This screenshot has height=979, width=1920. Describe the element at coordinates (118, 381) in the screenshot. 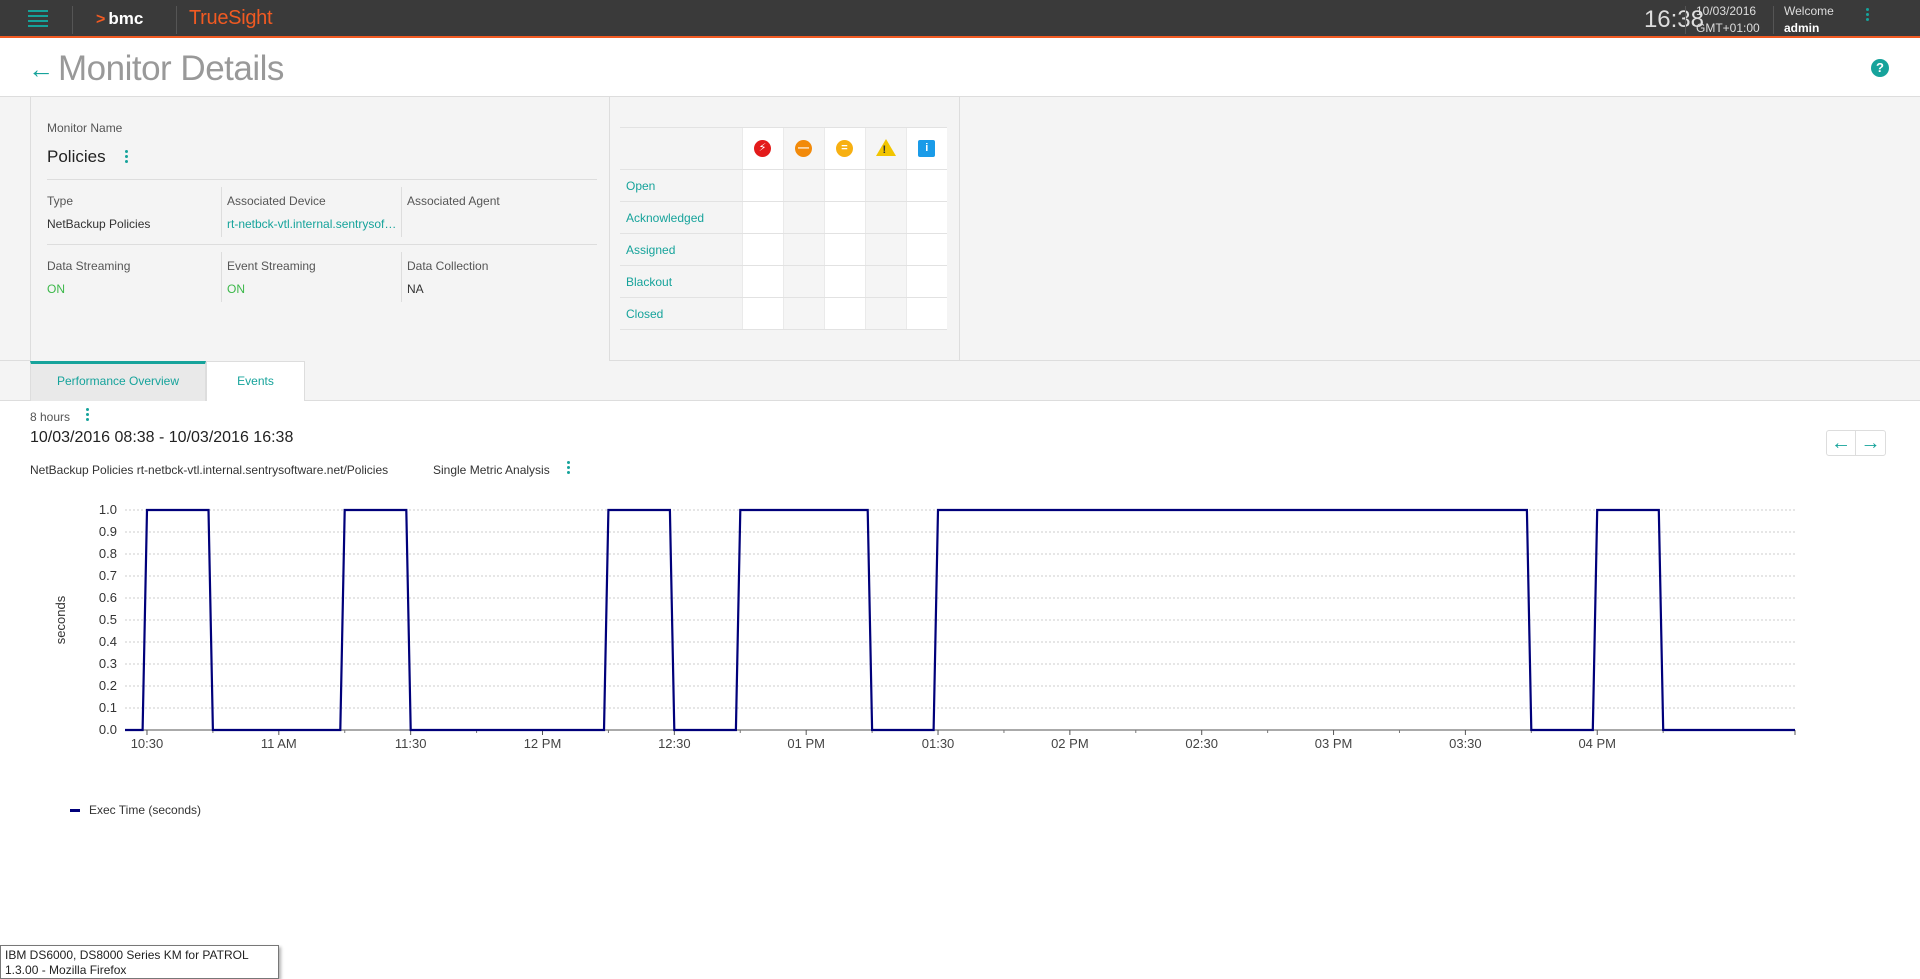

I see `tab-performance-overview: Performance Overview` at that location.